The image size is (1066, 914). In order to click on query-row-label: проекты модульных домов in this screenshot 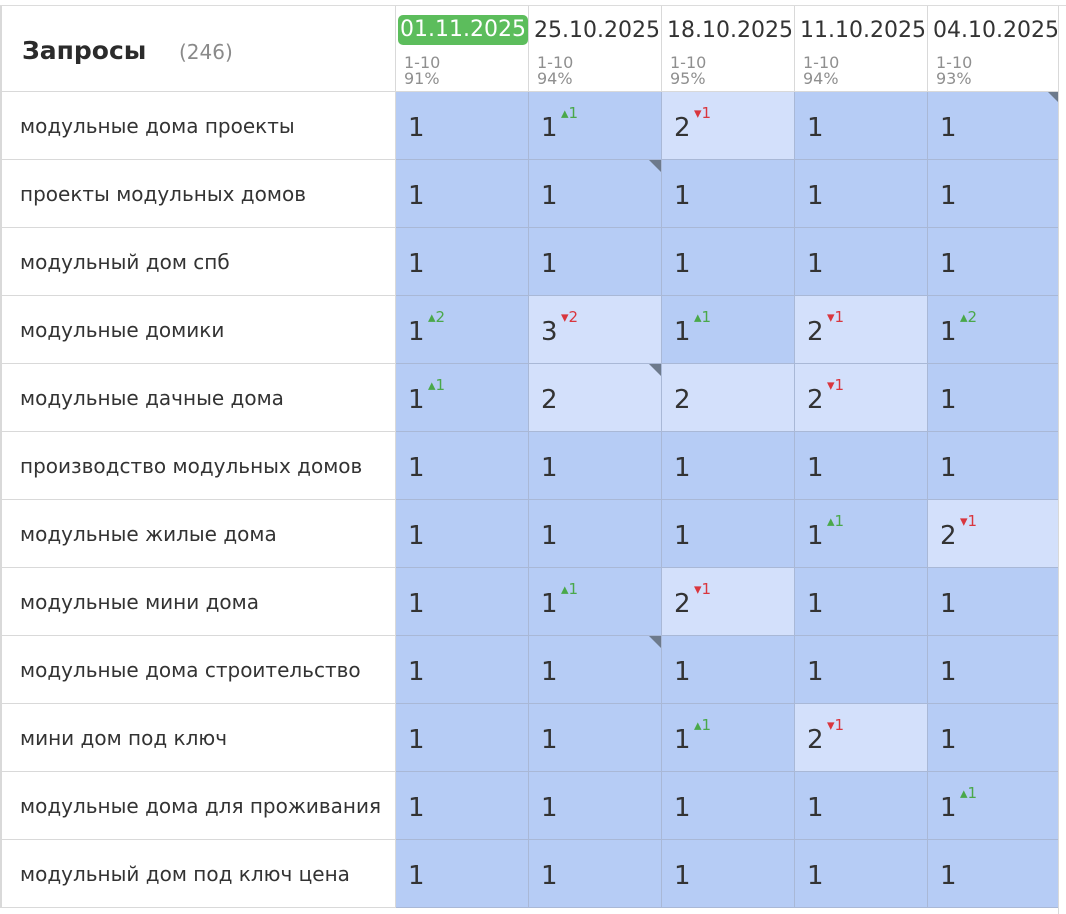, I will do `click(198, 194)`.